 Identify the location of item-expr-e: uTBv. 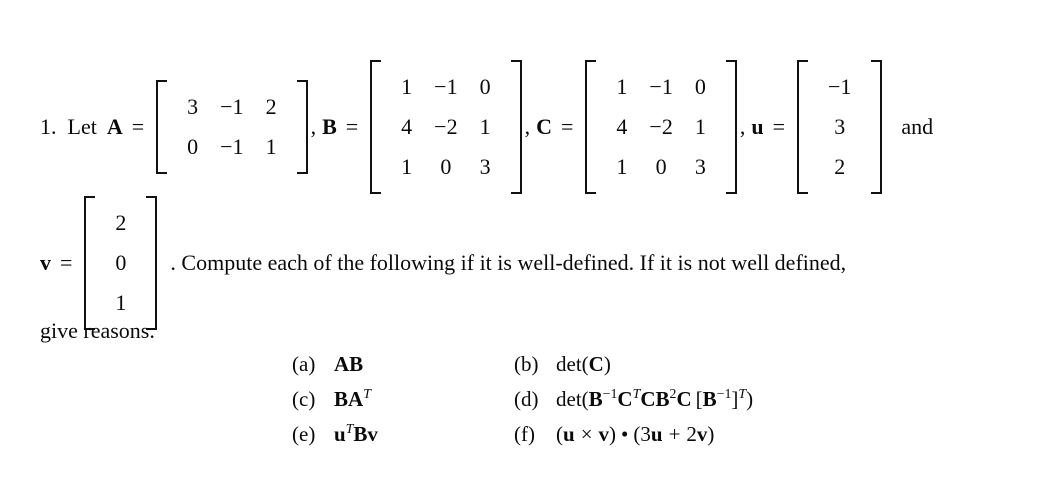
(424, 434).